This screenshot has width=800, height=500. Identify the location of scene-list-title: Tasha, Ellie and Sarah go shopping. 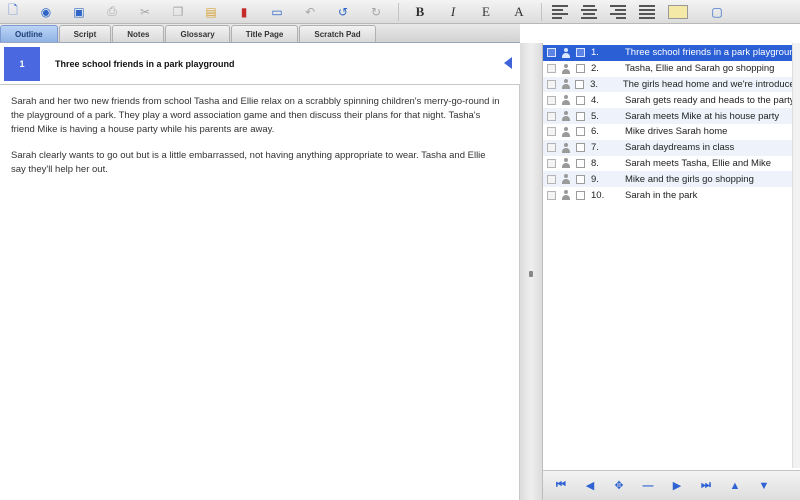
(700, 69).